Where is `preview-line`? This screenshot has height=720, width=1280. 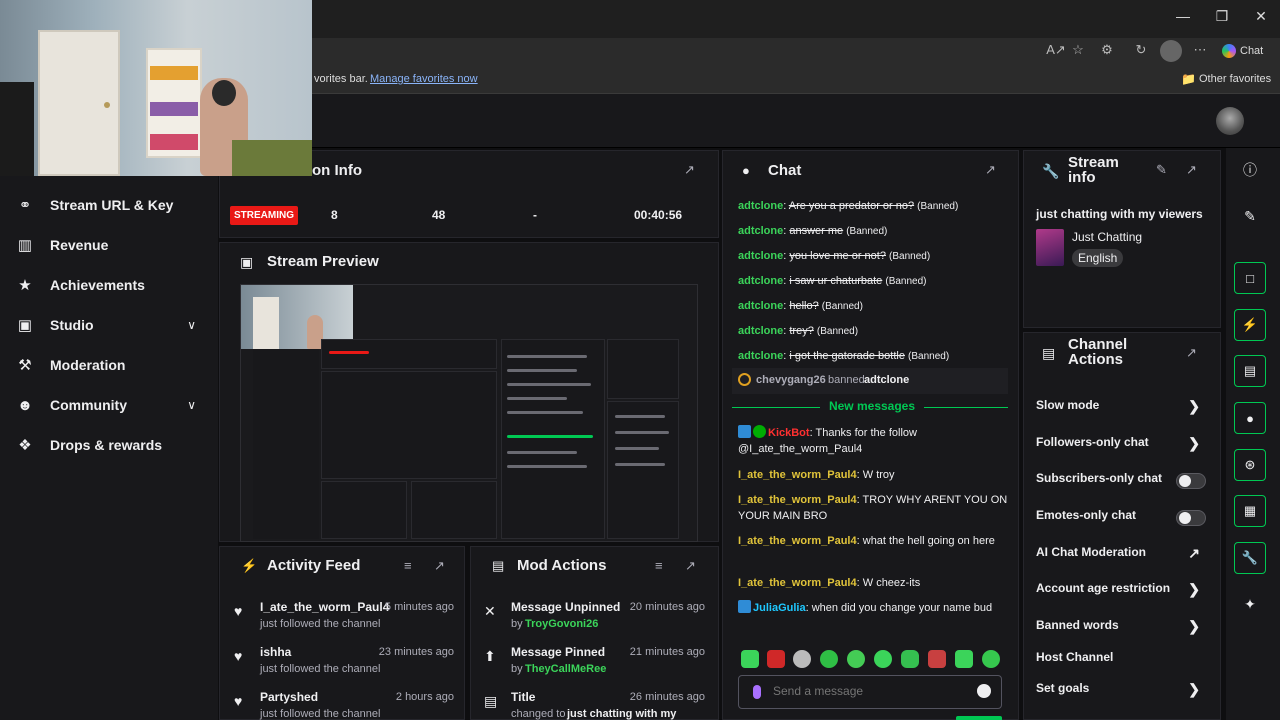 preview-line is located at coordinates (550, 436).